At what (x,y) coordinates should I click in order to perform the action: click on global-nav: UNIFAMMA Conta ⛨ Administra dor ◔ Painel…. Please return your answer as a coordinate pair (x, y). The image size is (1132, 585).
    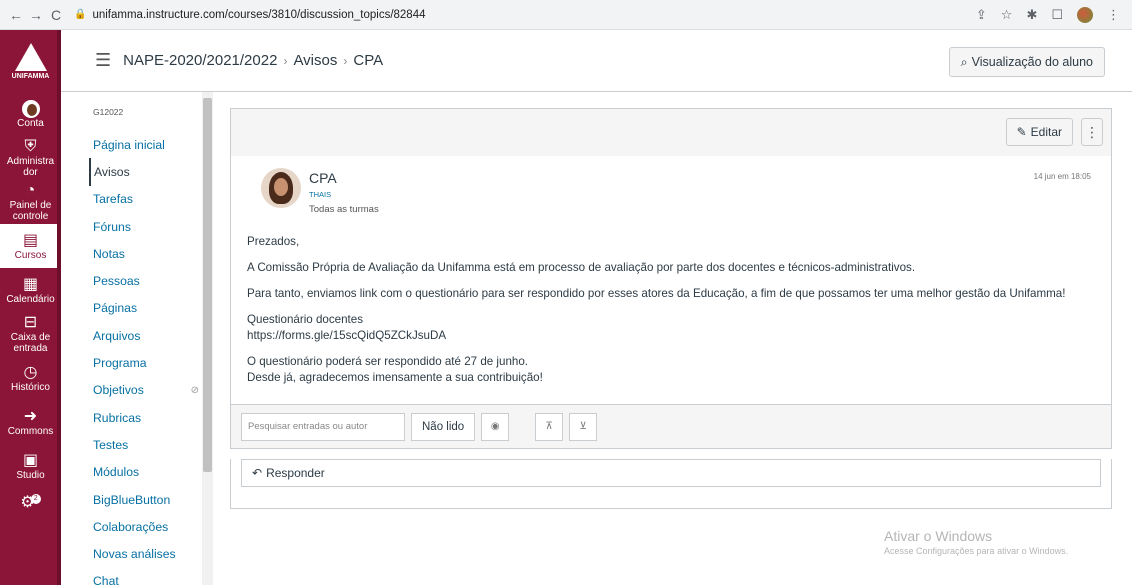
    Looking at the image, I should click on (30, 307).